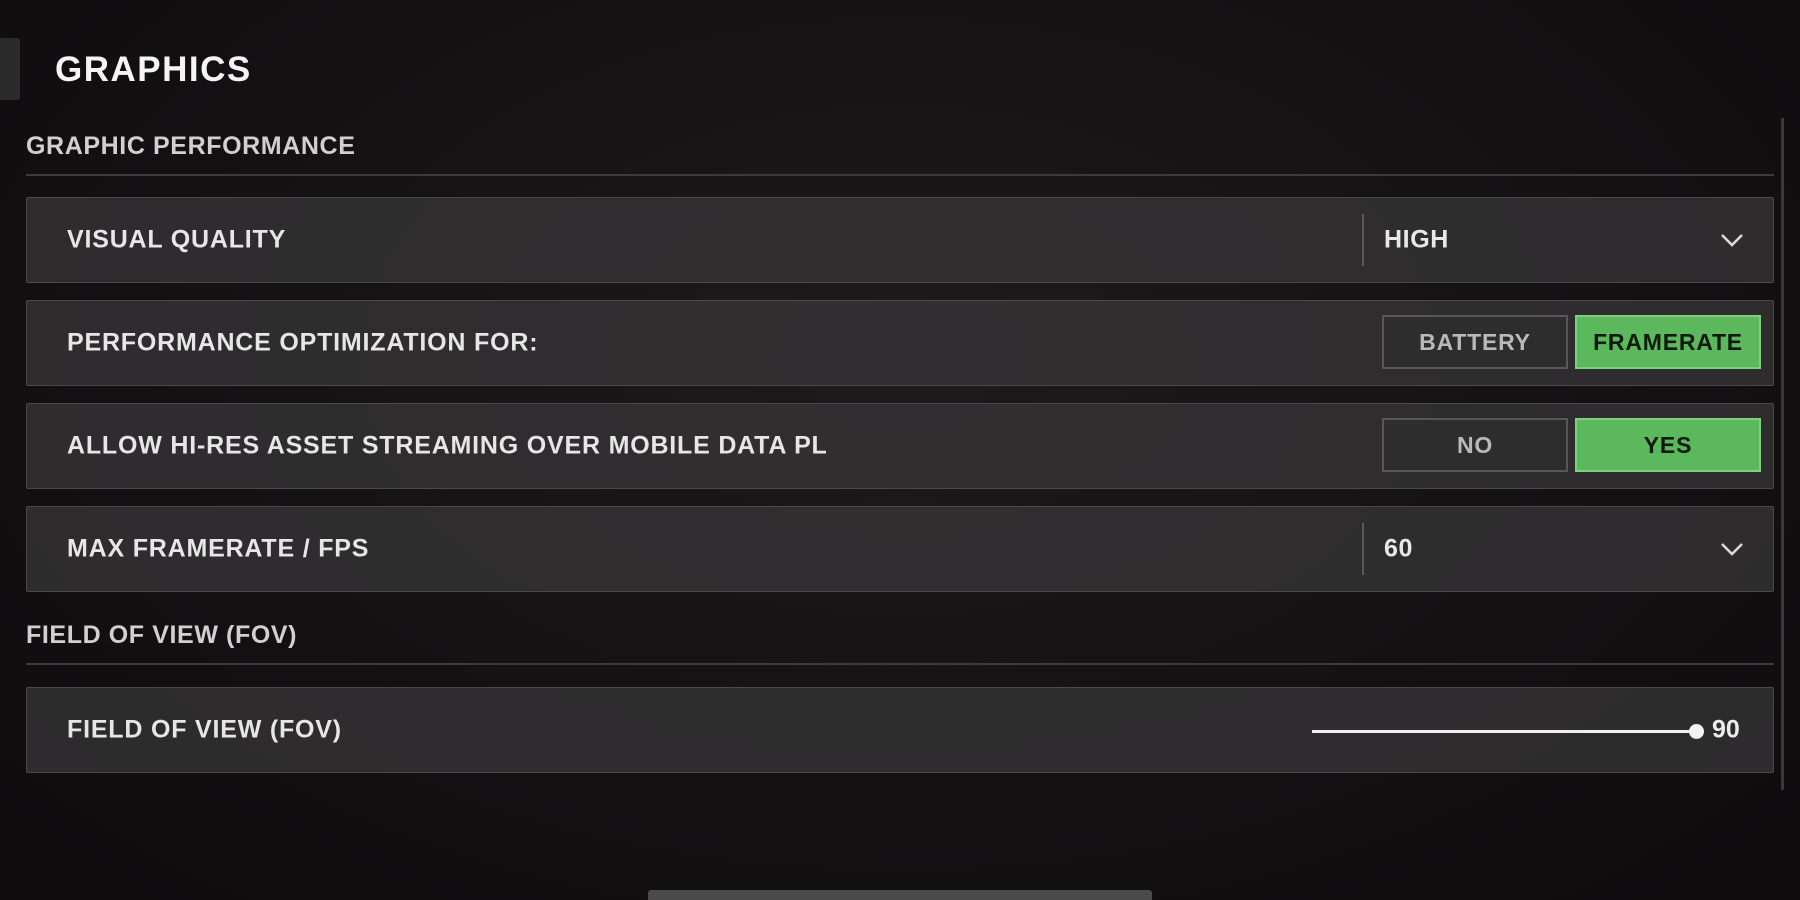 The width and height of the screenshot is (1800, 900). What do you see at coordinates (900, 730) in the screenshot?
I see `setting-row-field-of-view: FIELD OF VIEW (FOV) 90` at bounding box center [900, 730].